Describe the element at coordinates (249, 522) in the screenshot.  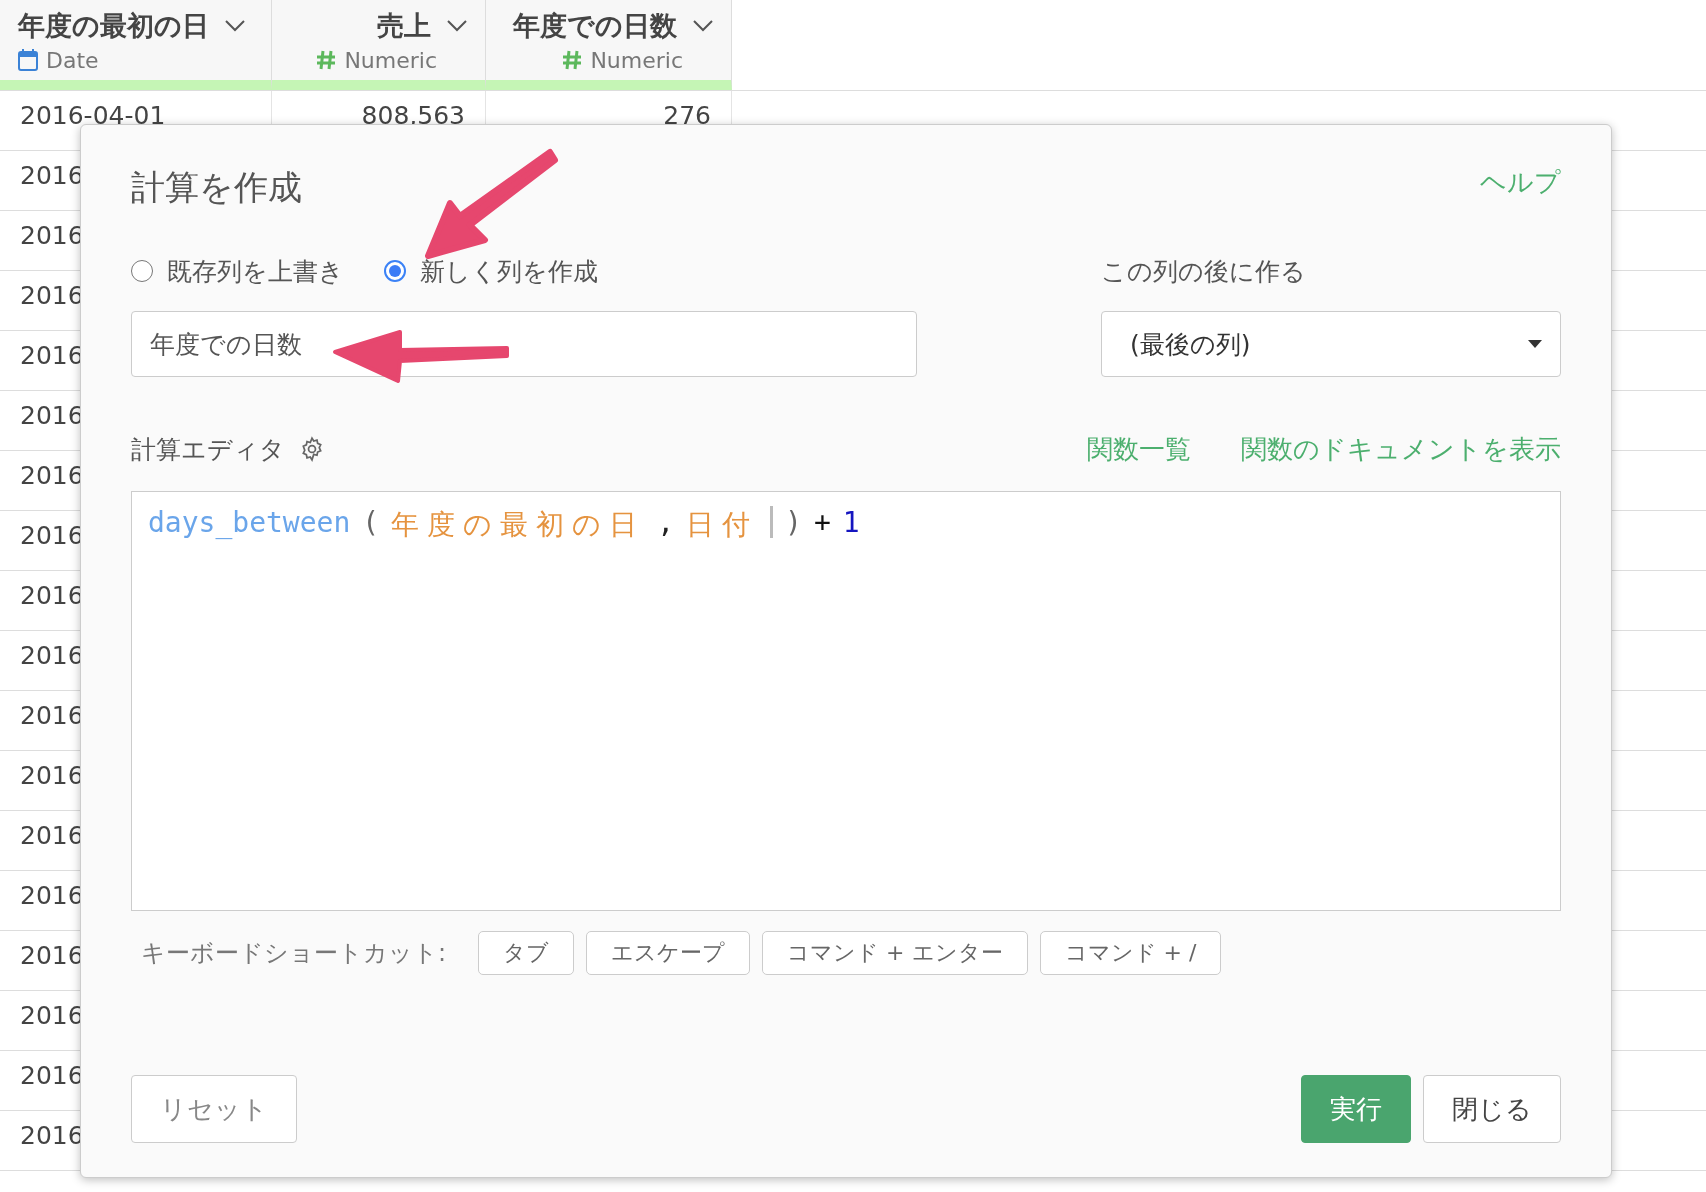
I see `code-token: days_between` at that location.